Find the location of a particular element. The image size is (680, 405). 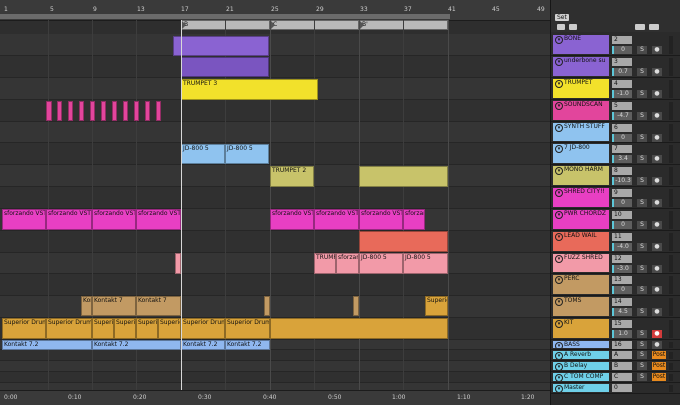

track-header: ▾ Master 0 is located at coordinates (615, 388).